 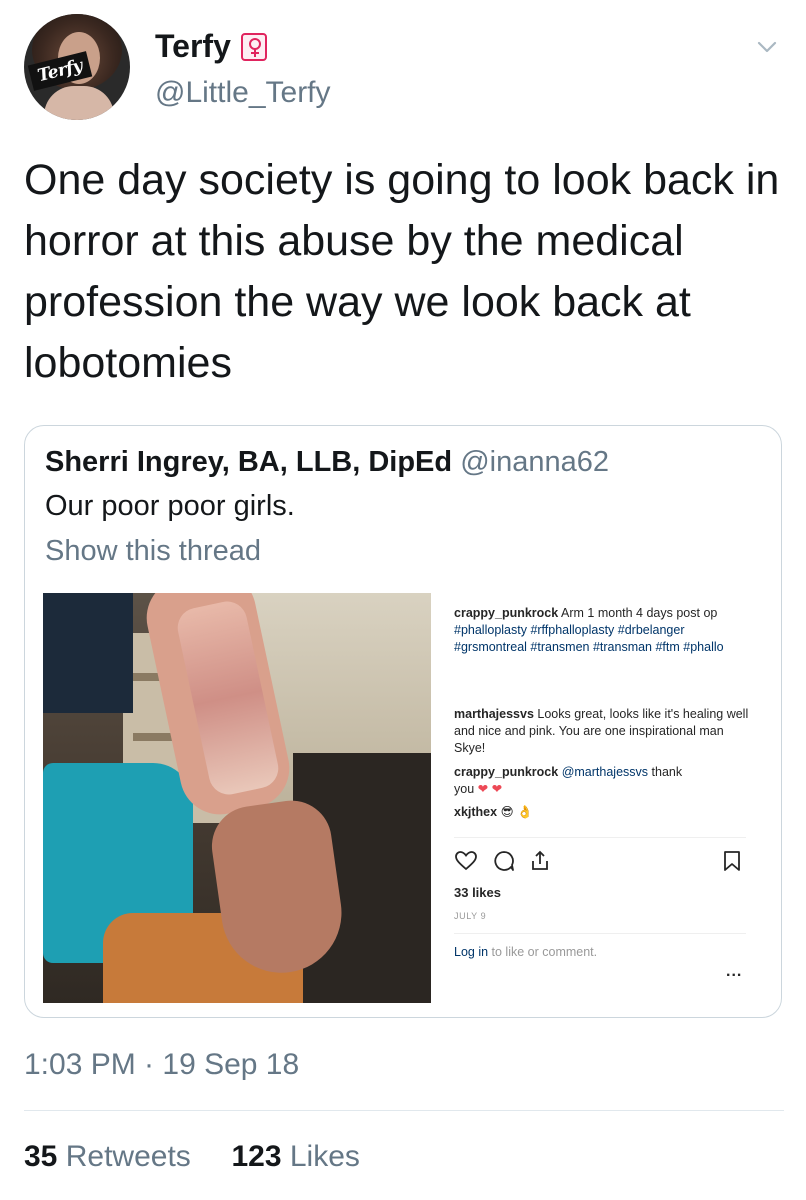 I want to click on ig-comment-text: Arm 1 month 4 days post op, so click(x=639, y=613).